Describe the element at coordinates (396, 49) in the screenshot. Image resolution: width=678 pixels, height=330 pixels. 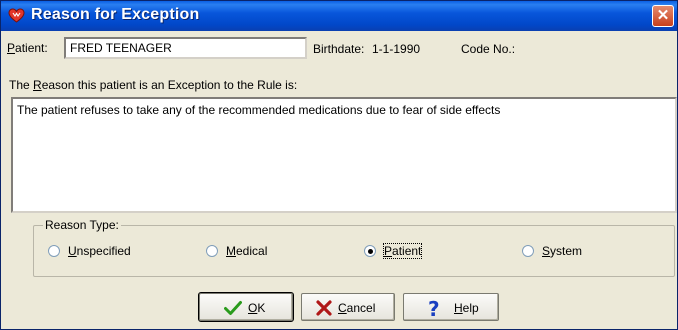
I see `birthdate-value: 1-1-1990` at that location.